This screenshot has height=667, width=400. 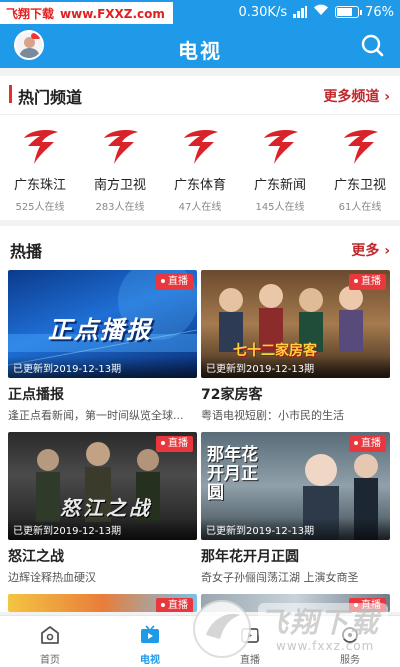 I want to click on watermark-name: 飞翔下载, so click(x=30, y=14).